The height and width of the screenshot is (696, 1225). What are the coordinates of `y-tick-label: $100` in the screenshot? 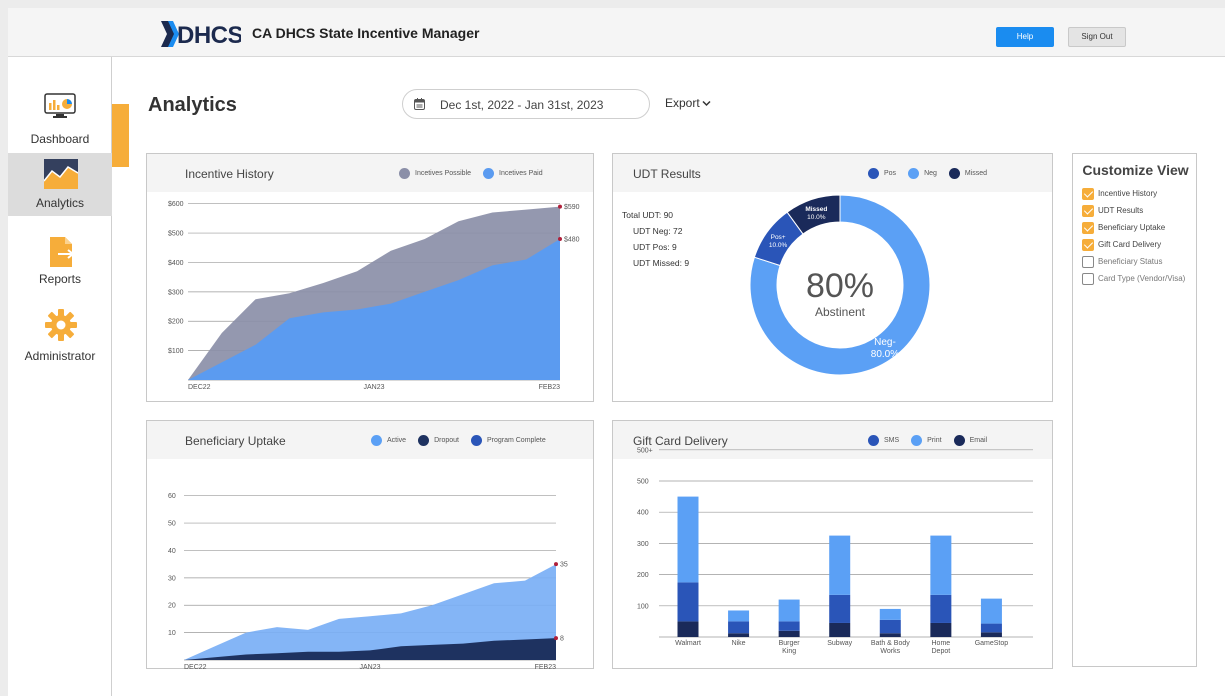 It's located at (176, 351).